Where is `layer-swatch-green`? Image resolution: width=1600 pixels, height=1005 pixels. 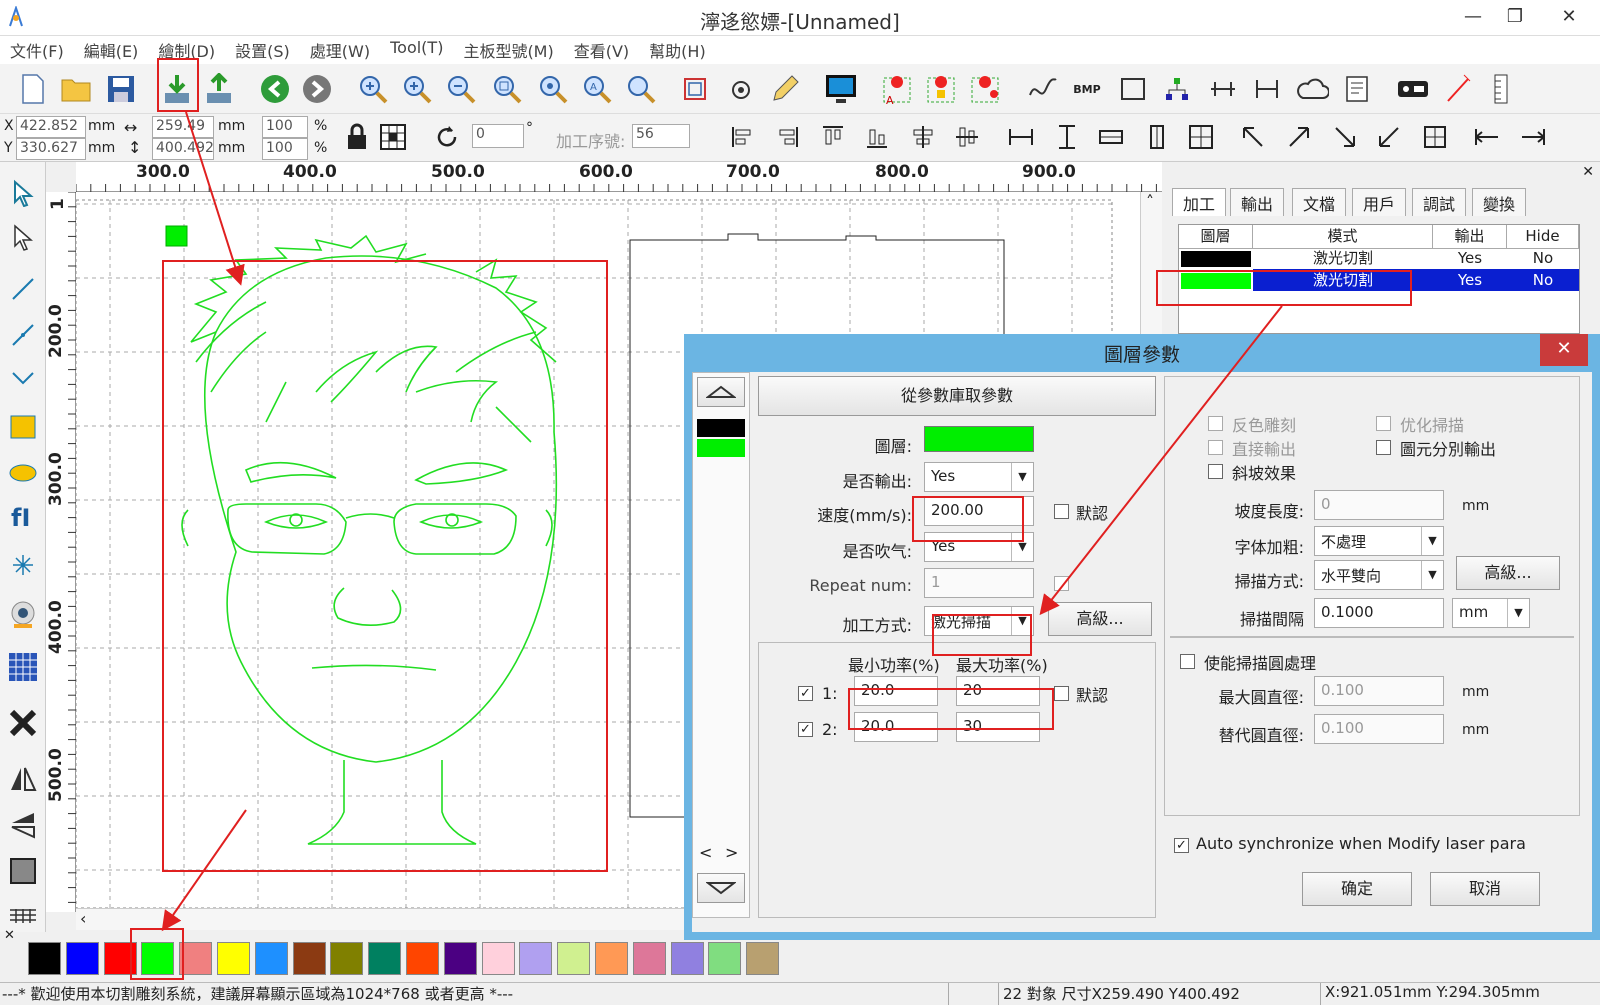
layer-swatch-green is located at coordinates (721, 448).